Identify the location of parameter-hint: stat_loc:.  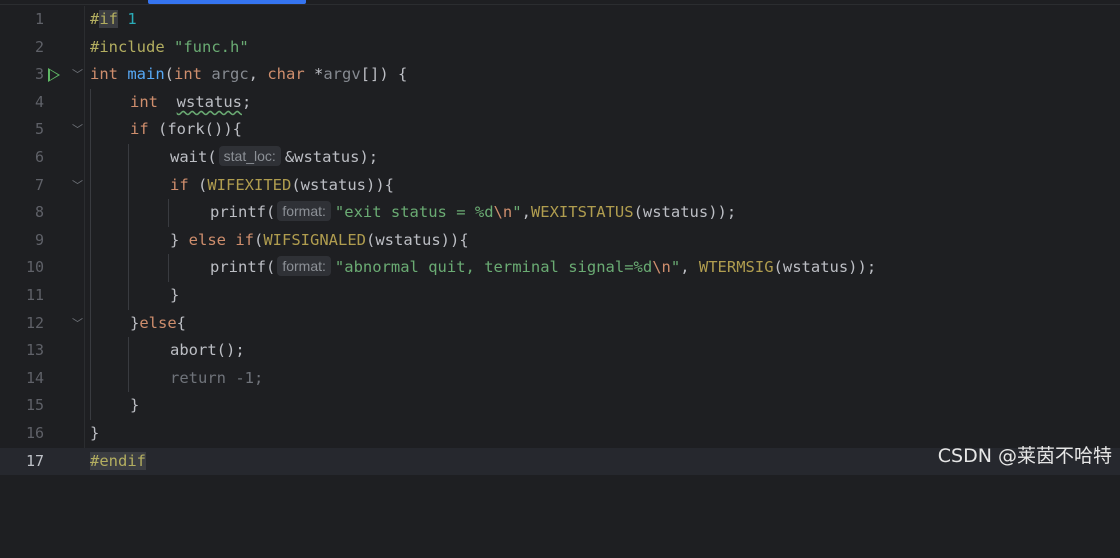
(249, 155).